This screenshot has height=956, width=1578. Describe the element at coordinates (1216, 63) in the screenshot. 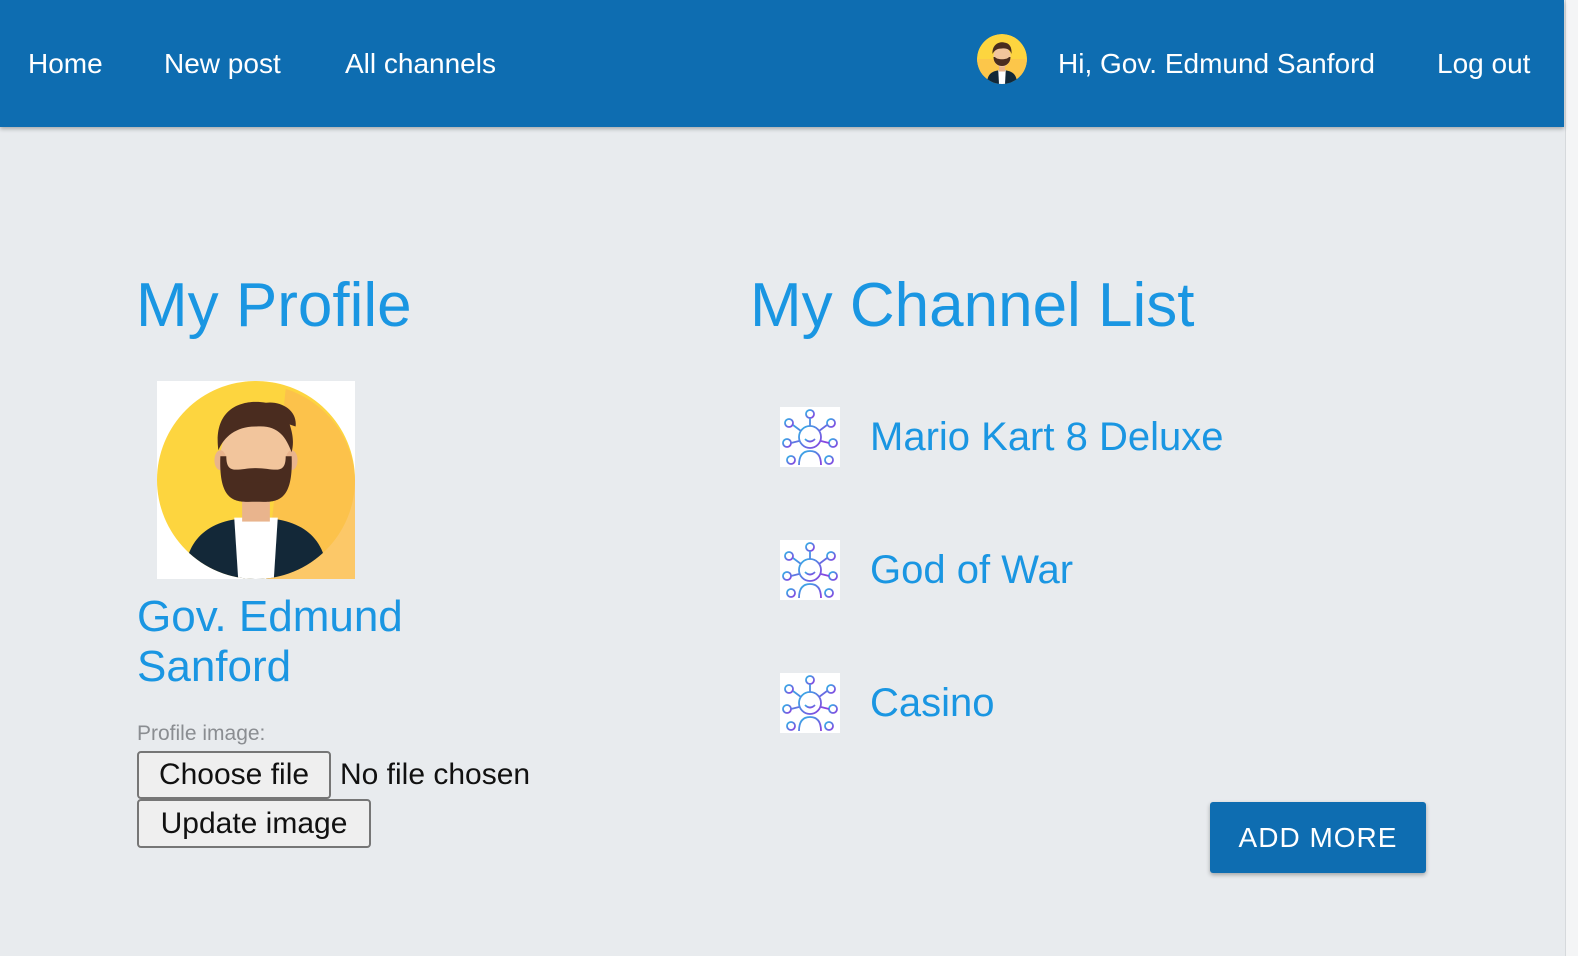

I see `user-greeting: Hi, Gov. Edmund Sanford` at that location.